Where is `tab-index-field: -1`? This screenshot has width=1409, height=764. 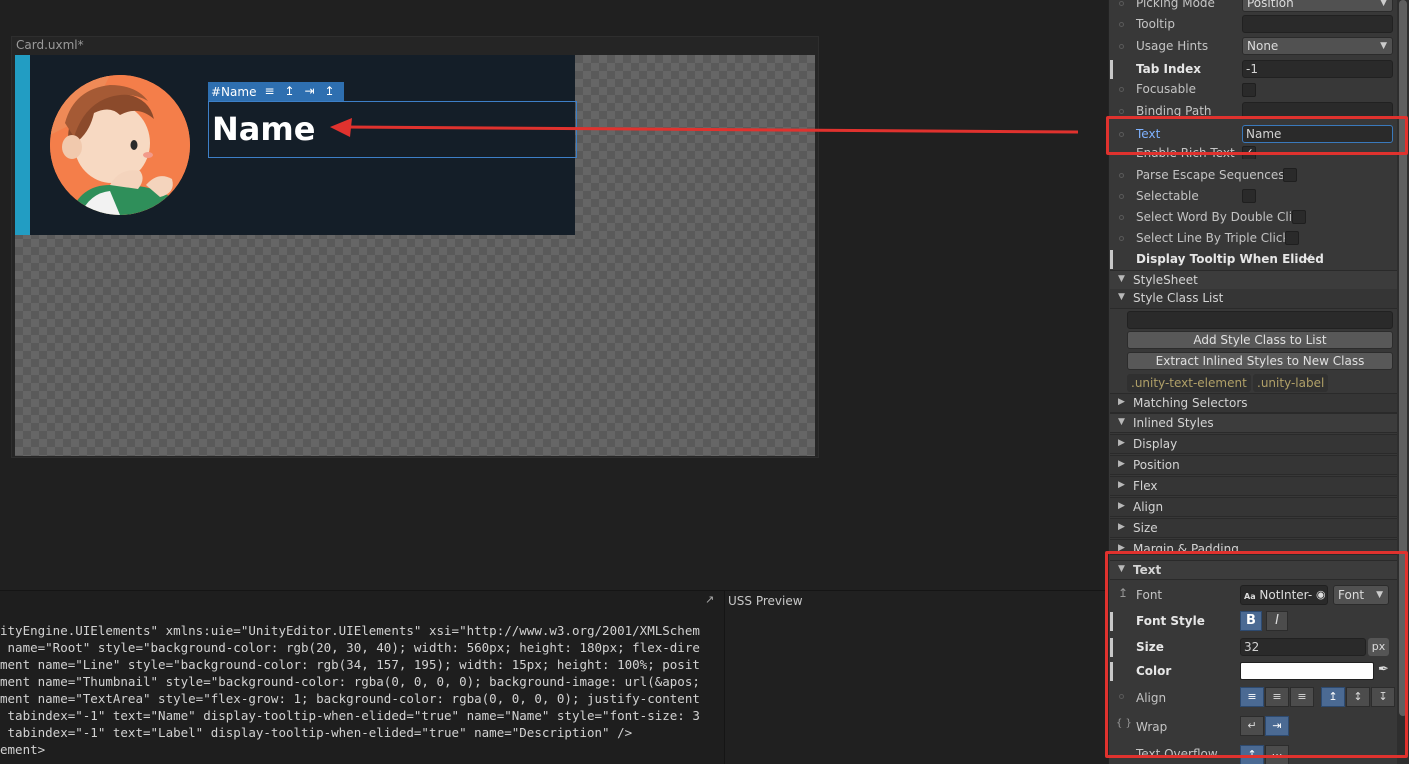 tab-index-field: -1 is located at coordinates (1317, 69).